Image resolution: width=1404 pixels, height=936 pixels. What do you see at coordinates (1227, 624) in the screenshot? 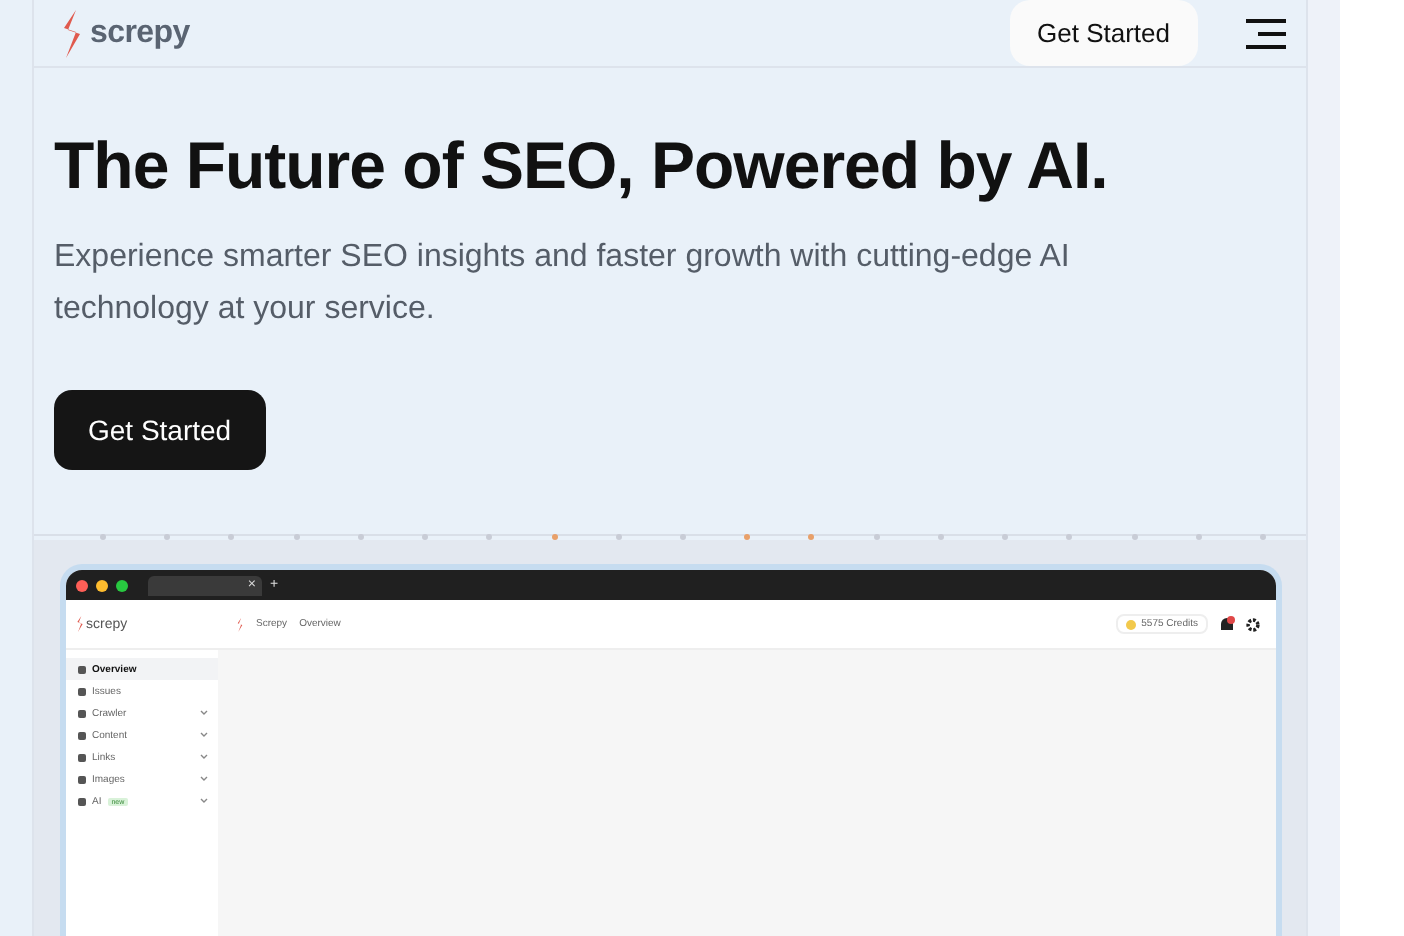
I see `bell-icon` at bounding box center [1227, 624].